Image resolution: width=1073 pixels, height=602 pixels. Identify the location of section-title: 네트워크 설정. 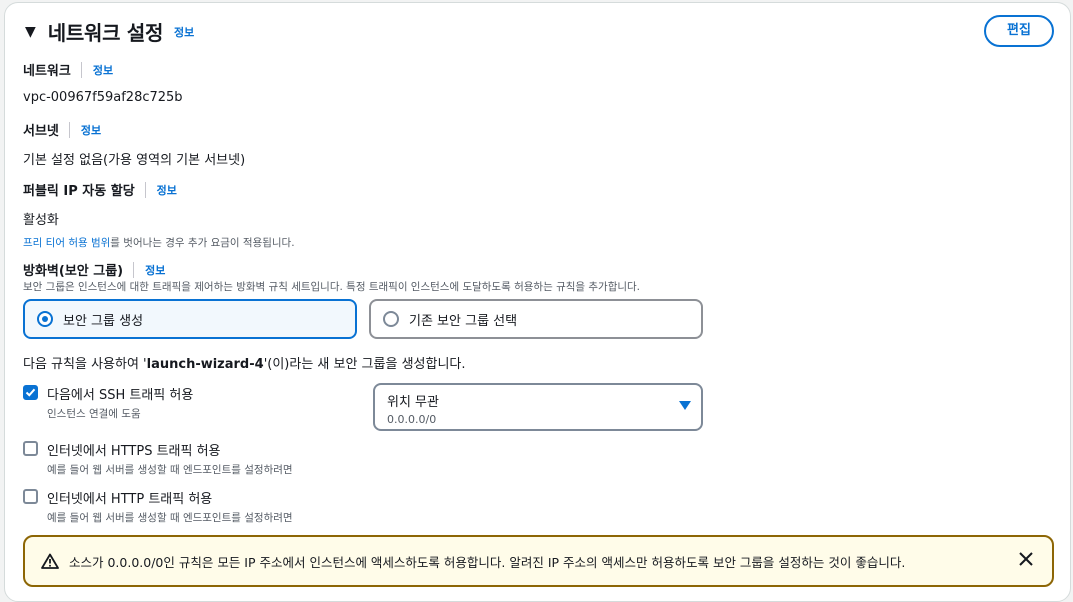
(105, 33).